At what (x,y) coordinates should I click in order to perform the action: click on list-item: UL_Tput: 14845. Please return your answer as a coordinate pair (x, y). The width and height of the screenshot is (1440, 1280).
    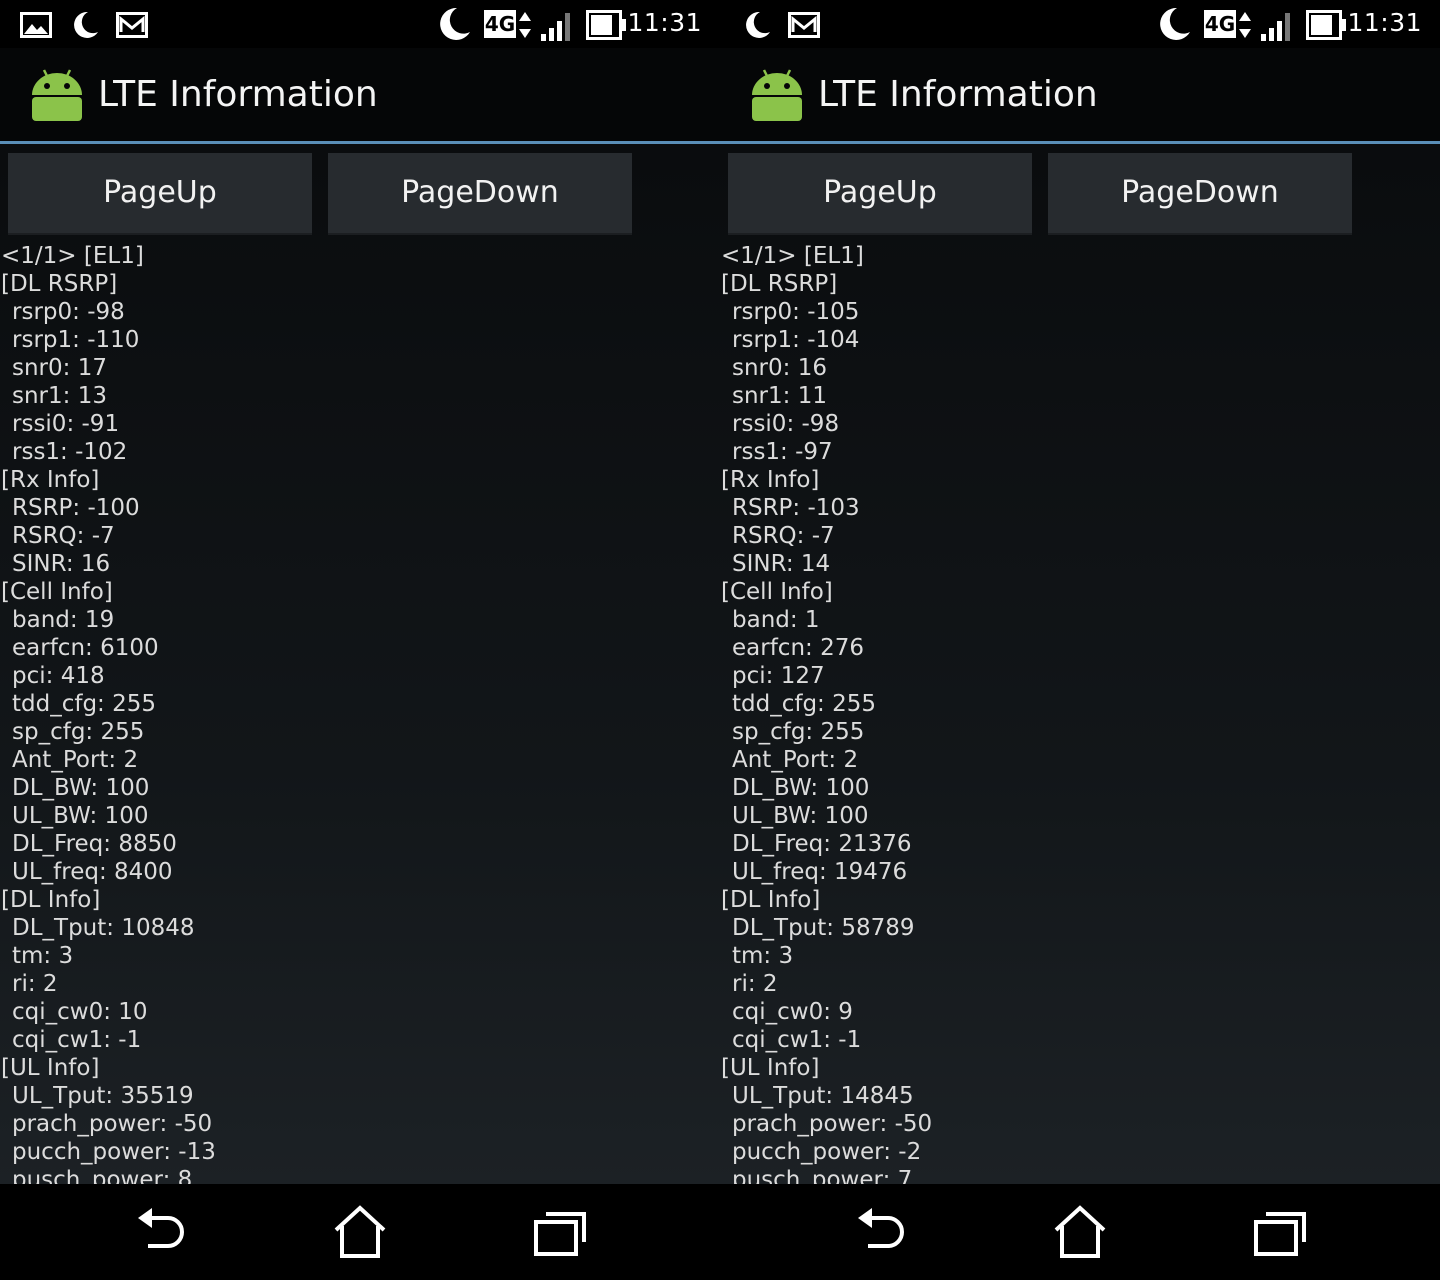
    Looking at the image, I should click on (823, 1096).